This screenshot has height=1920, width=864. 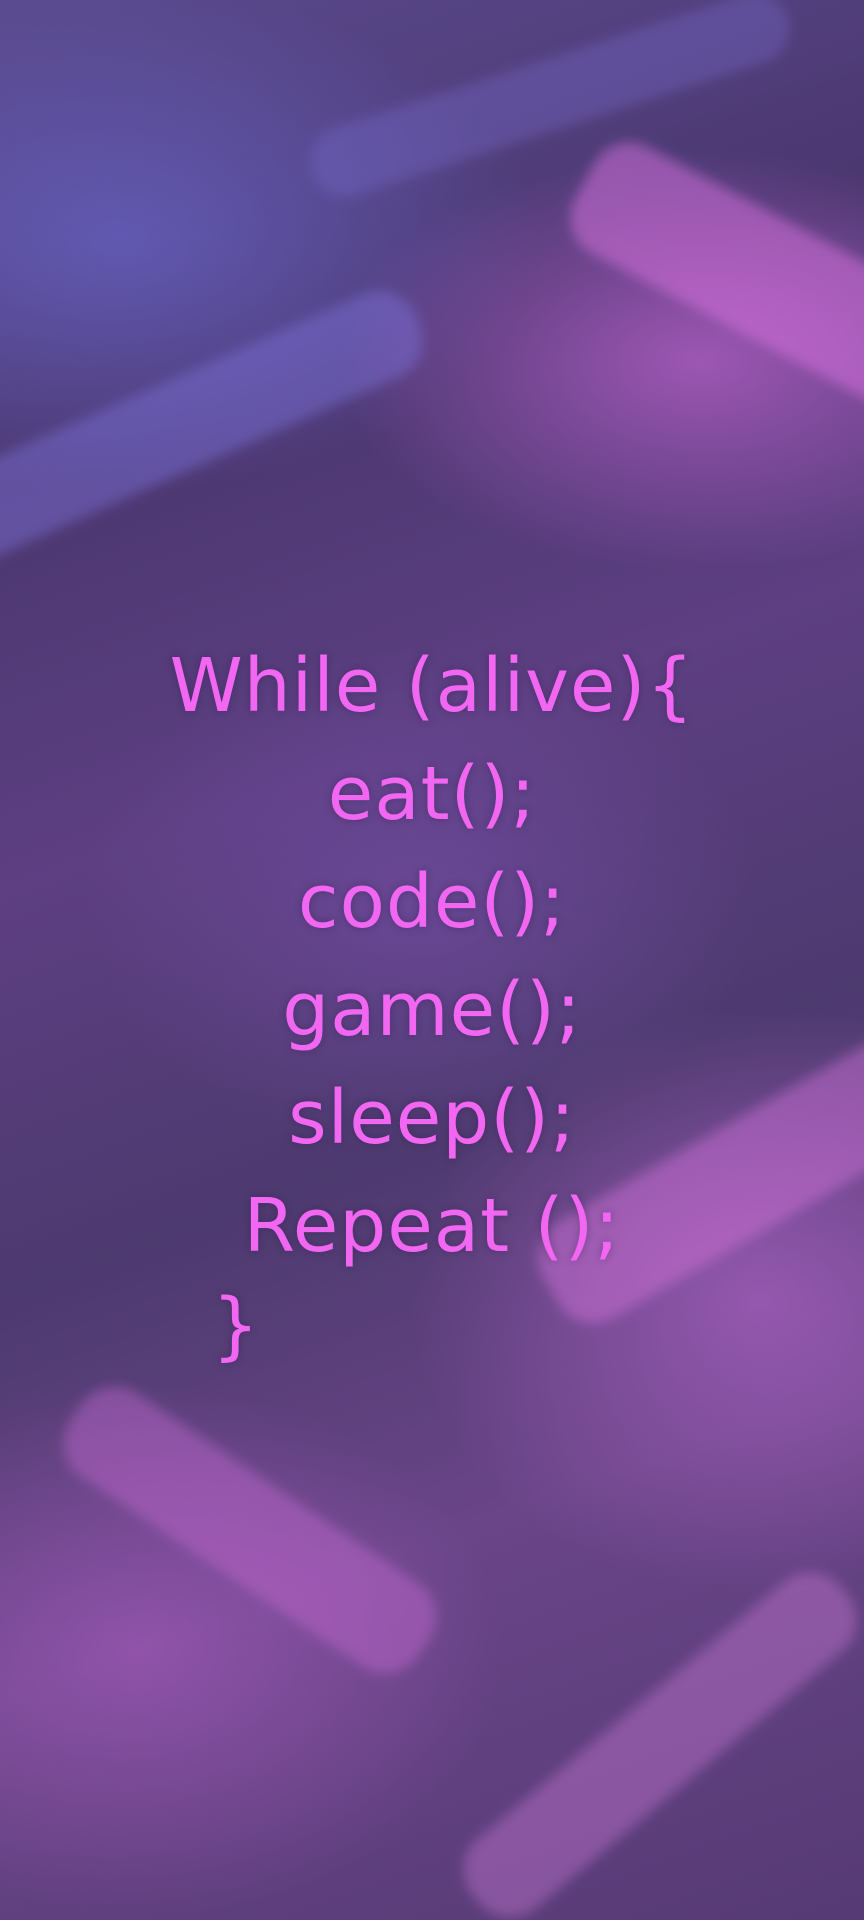 What do you see at coordinates (432, 902) in the screenshot?
I see `code-line-code: code();` at bounding box center [432, 902].